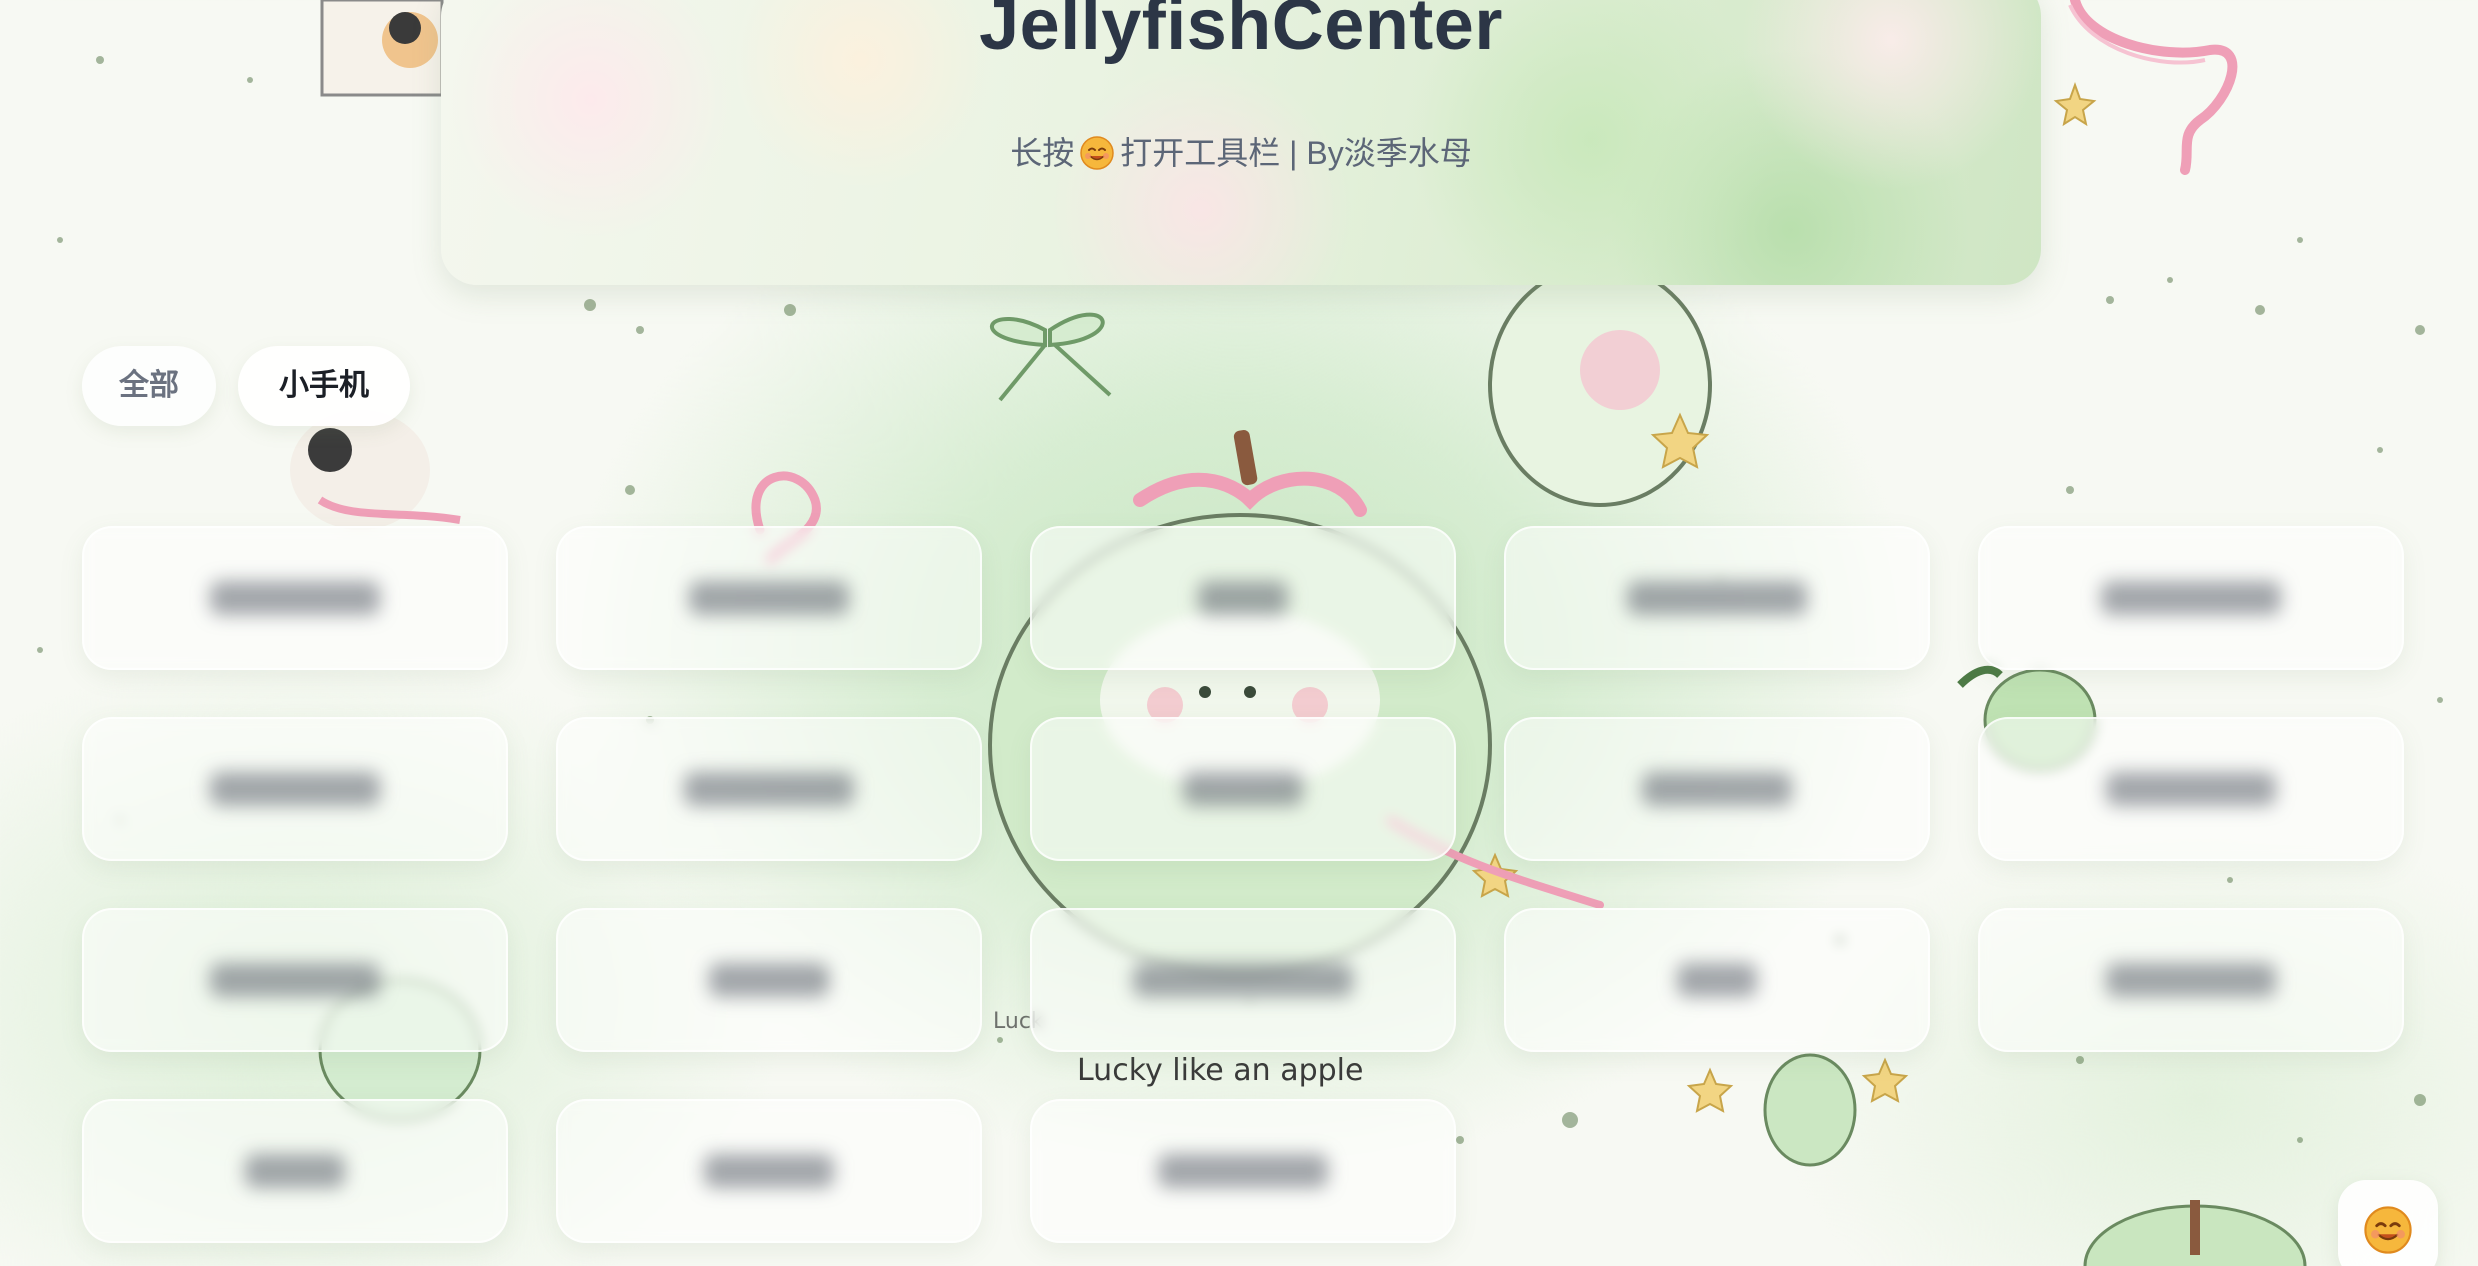 This screenshot has width=2478, height=1266. I want to click on background-caption: Lucky like an apple, so click(1220, 1070).